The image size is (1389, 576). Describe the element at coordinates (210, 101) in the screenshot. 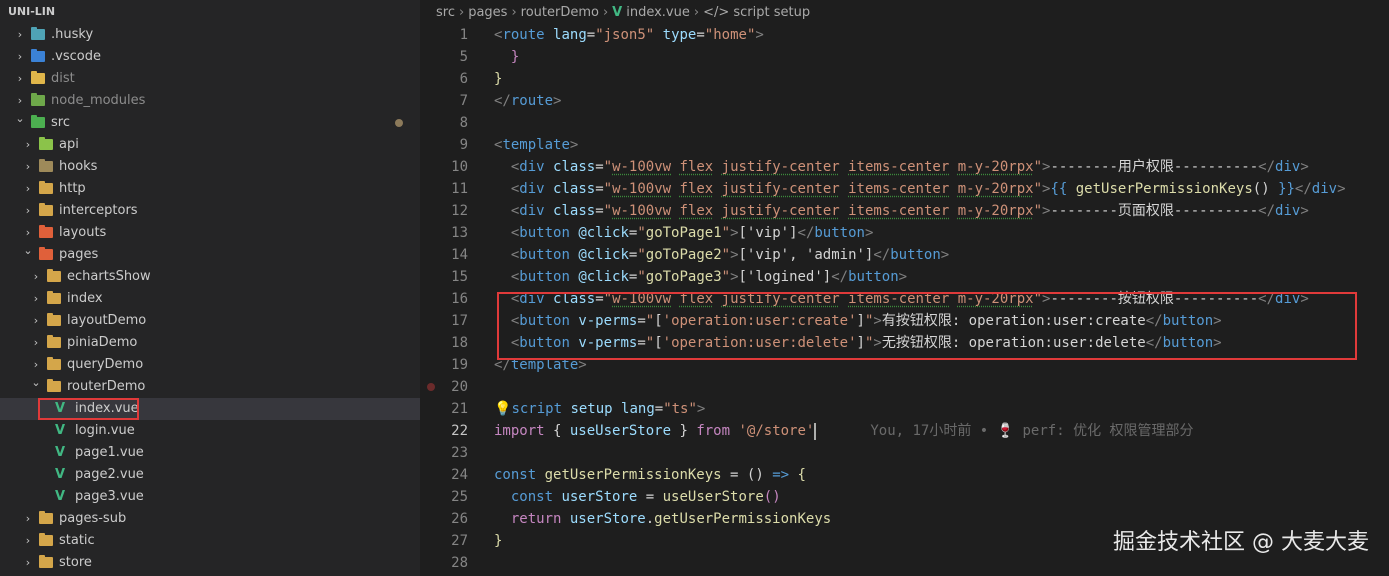

I see `tree-item-node-modules: › node_modules` at that location.